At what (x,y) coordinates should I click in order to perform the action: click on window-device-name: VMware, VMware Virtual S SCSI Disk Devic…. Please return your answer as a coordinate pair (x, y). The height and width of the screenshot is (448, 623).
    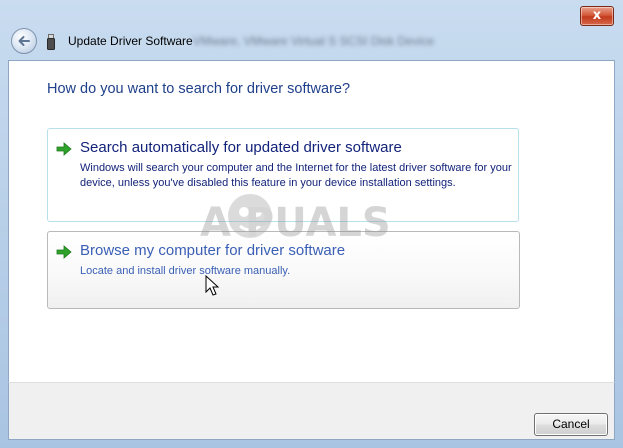
    Looking at the image, I should click on (314, 41).